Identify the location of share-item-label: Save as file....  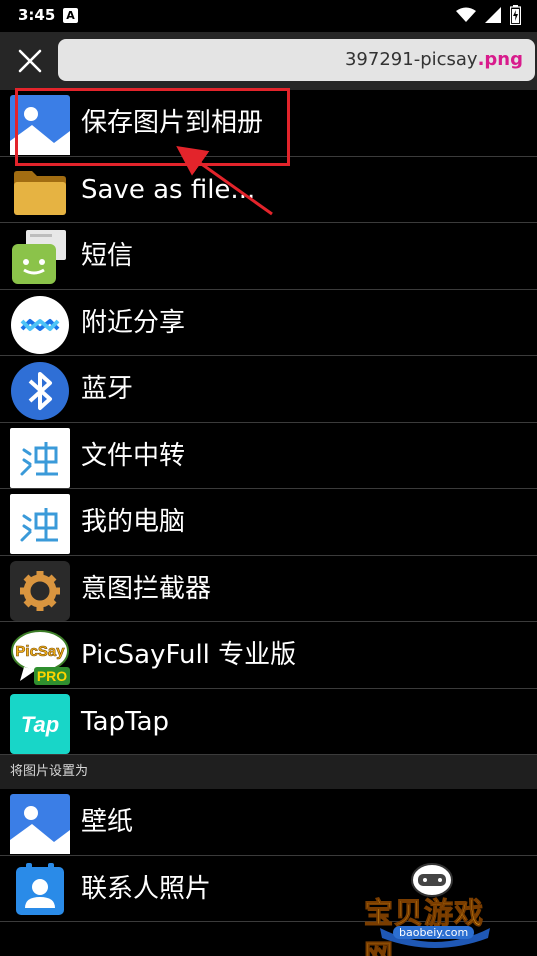
(168, 189).